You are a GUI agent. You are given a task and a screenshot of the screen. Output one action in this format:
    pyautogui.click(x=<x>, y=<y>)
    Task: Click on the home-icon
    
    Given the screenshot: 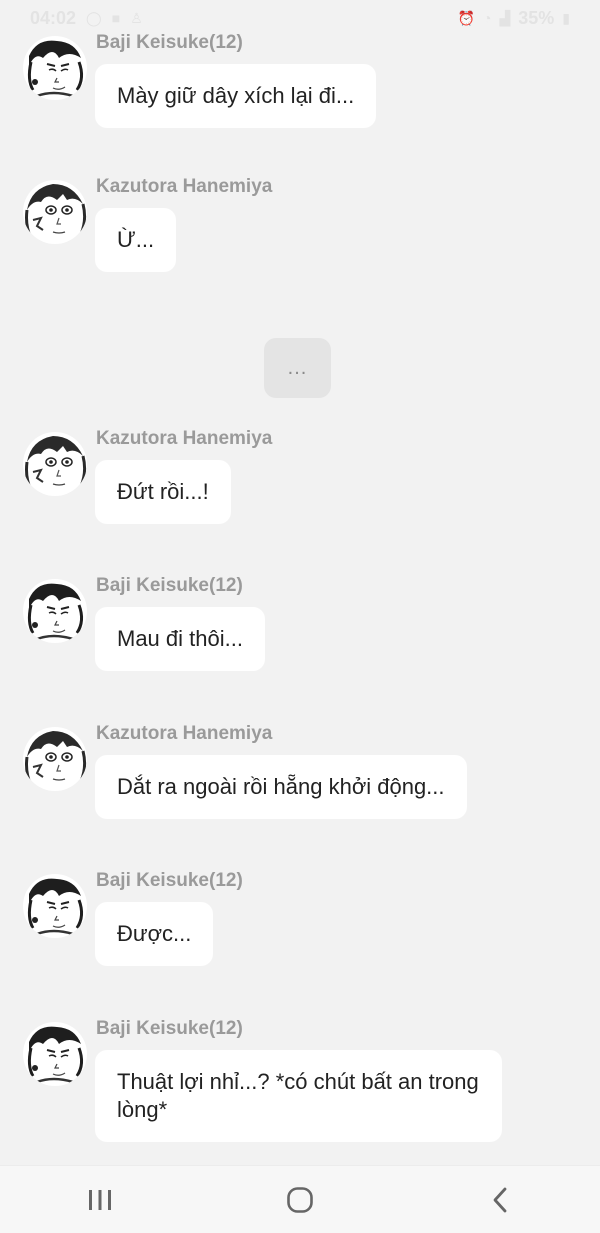 What is the action you would take?
    pyautogui.click(x=300, y=1199)
    